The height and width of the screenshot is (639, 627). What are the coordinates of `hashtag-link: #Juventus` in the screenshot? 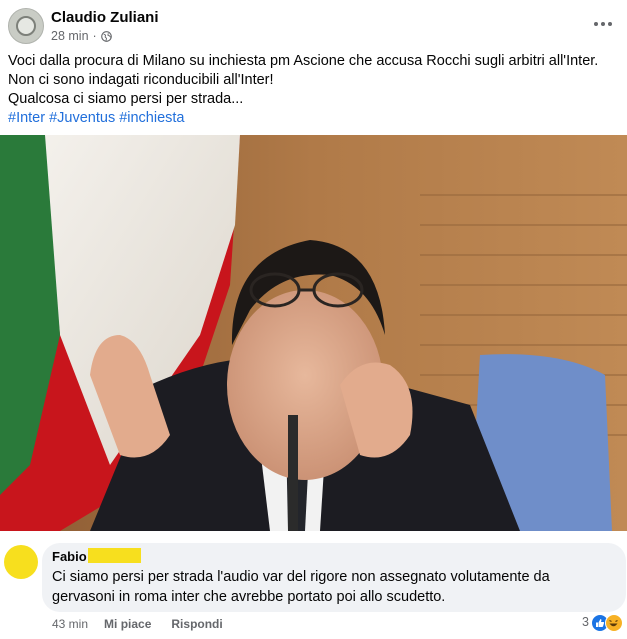 It's located at (82, 118).